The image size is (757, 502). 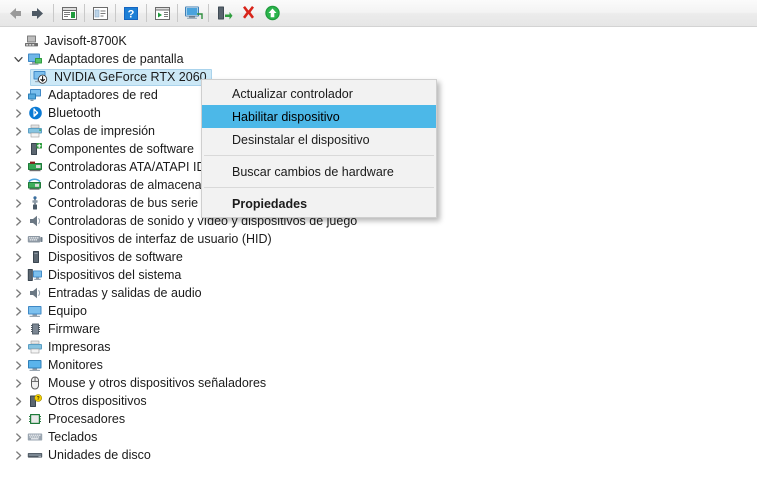 I want to click on uninstall-device-icon, so click(x=248, y=13).